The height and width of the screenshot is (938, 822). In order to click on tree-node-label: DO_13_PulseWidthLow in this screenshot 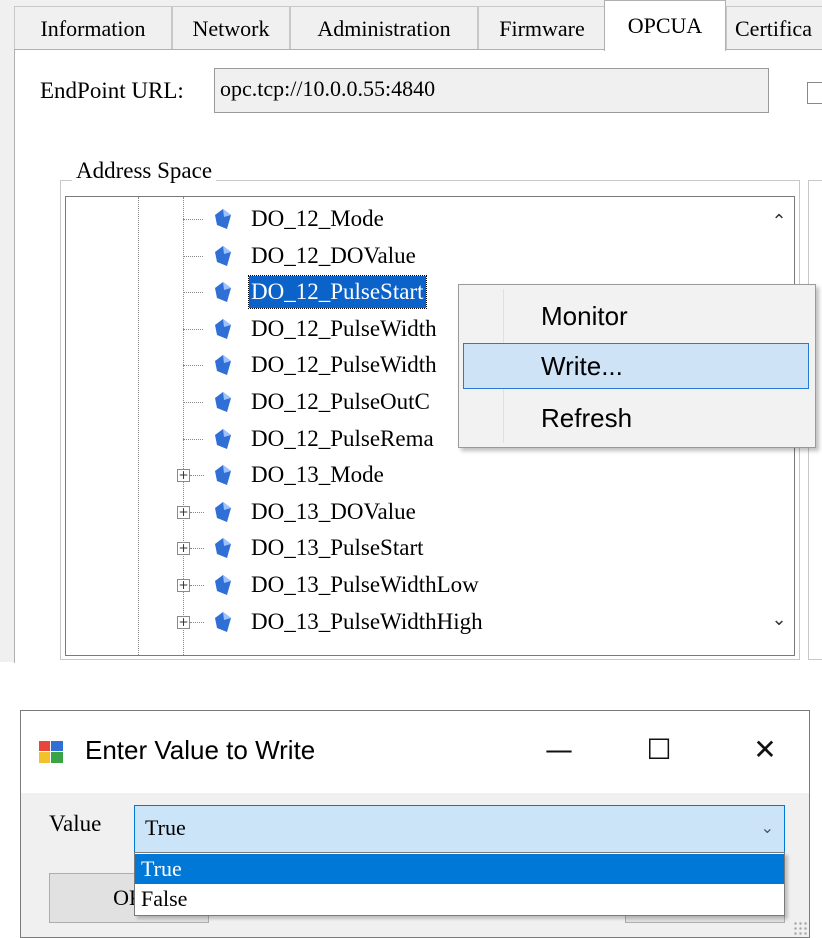, I will do `click(365, 584)`.